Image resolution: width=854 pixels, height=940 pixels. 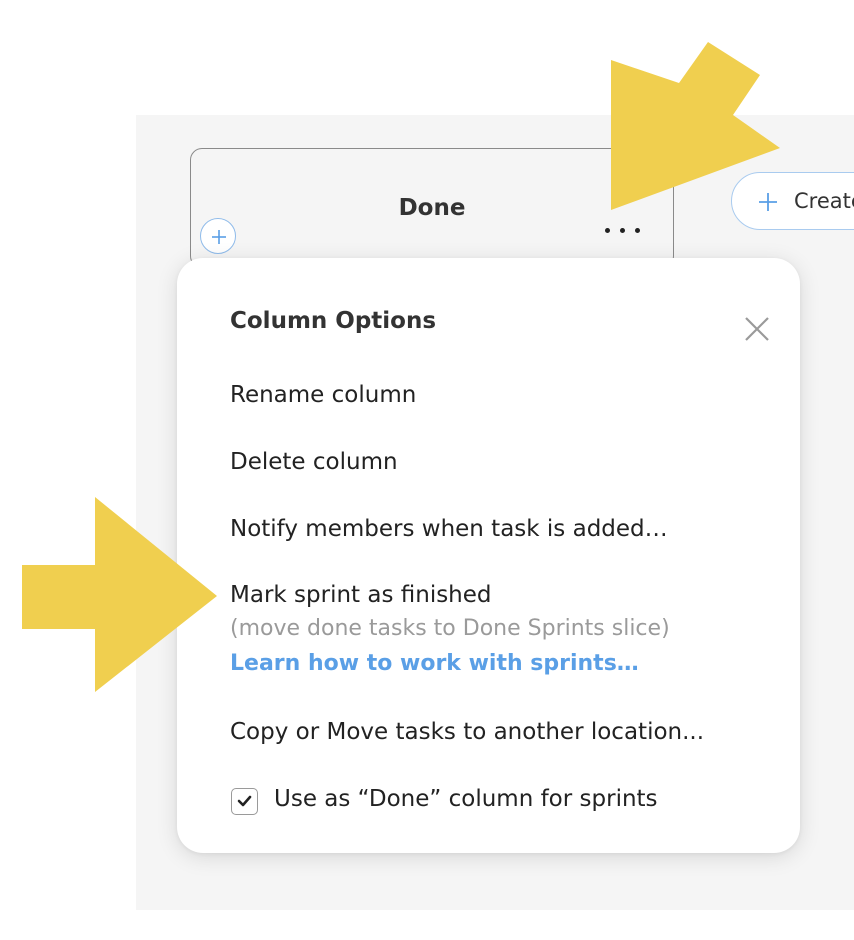 What do you see at coordinates (450, 628) in the screenshot?
I see `mark-sprint-description: (move done tasks to Done Sprints slice)` at bounding box center [450, 628].